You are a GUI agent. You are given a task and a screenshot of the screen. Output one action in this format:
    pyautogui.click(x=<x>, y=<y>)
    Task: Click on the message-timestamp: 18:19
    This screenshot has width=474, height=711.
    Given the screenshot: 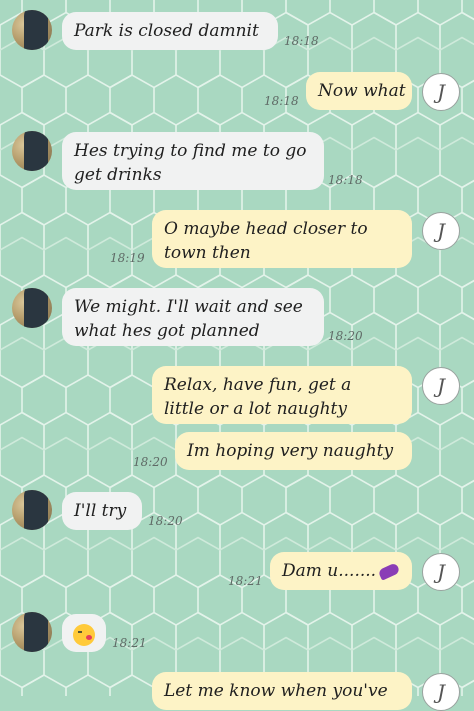 What is the action you would take?
    pyautogui.click(x=127, y=258)
    